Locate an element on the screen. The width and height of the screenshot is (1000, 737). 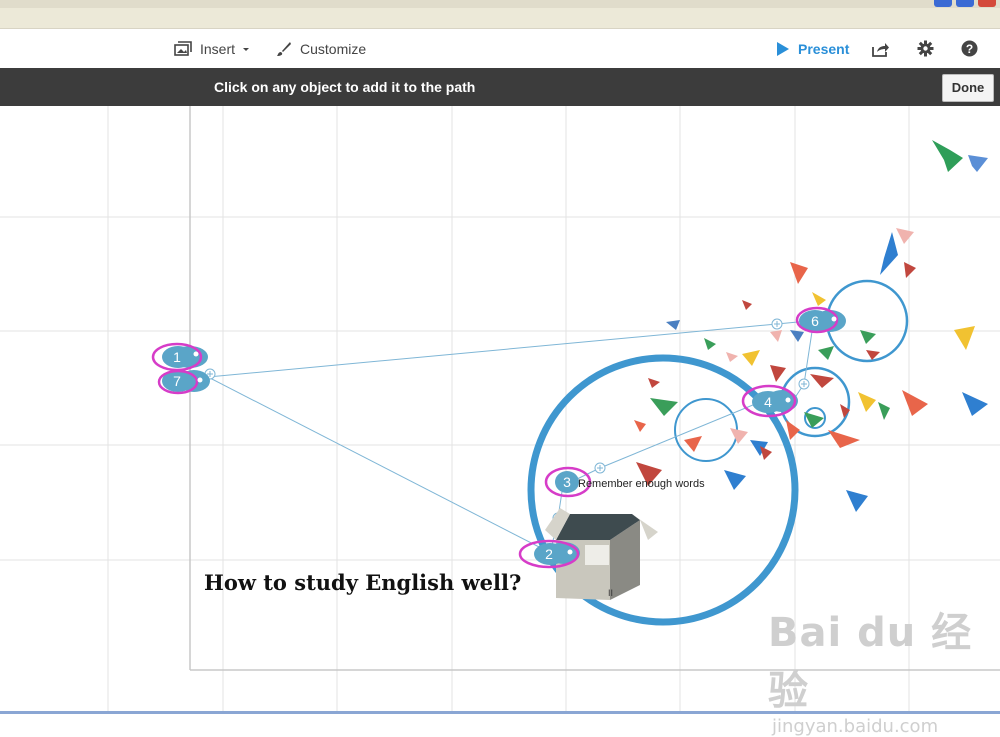
close-window-button is located at coordinates (987, 3).